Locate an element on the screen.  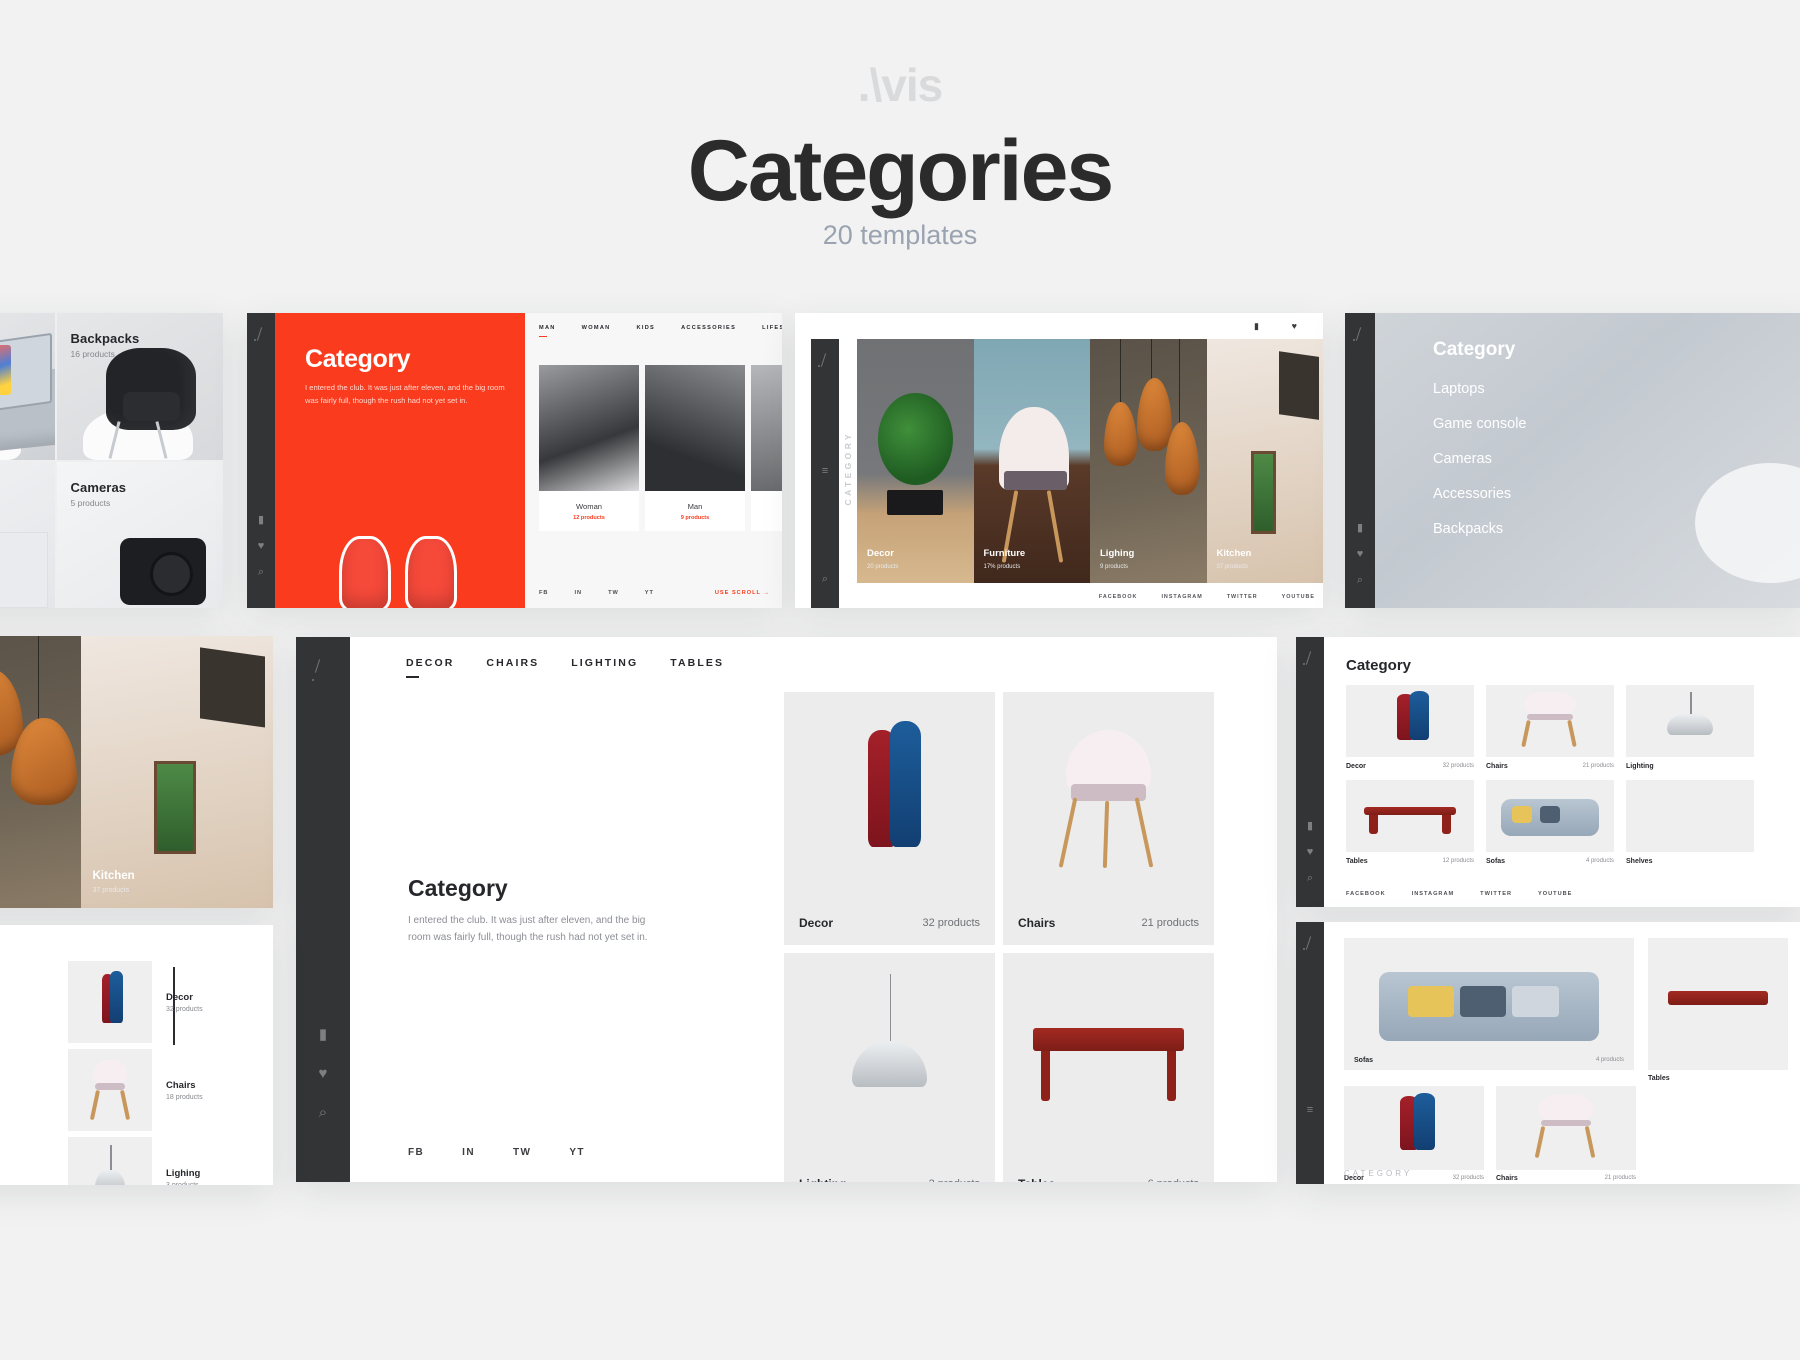
list-item-laptops: Laptops is located at coordinates (1480, 389).